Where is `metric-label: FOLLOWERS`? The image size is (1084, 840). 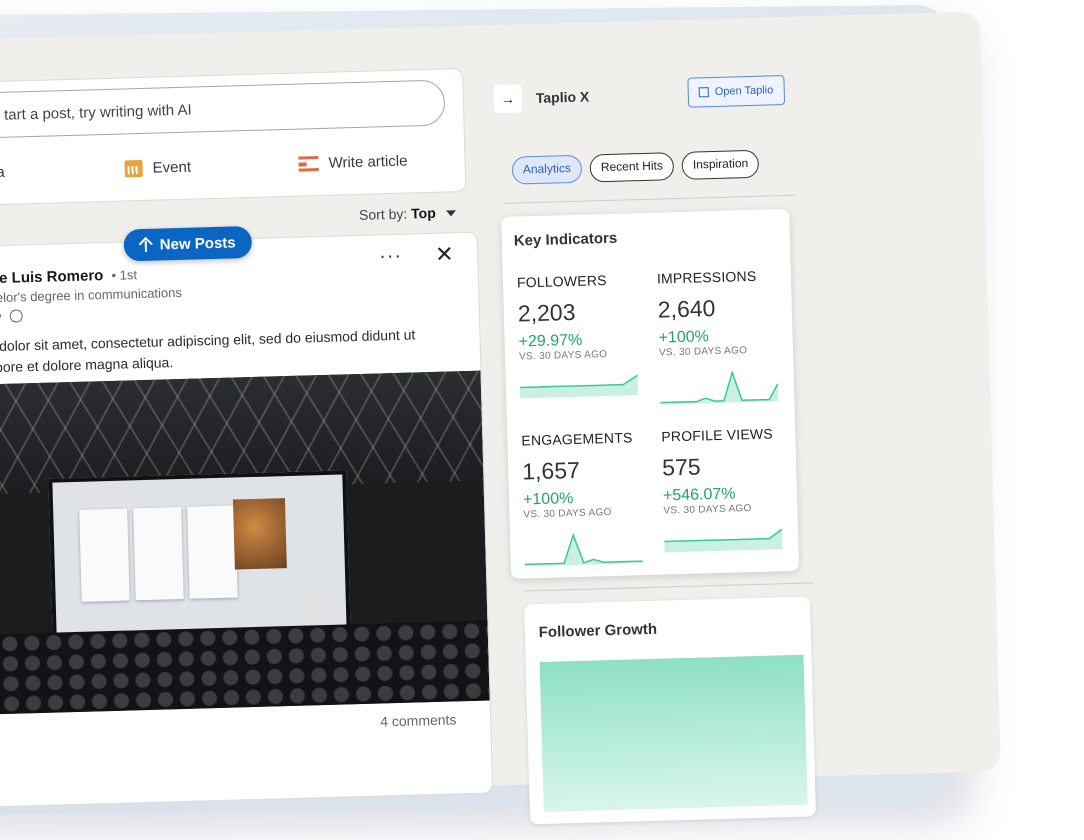
metric-label: FOLLOWERS is located at coordinates (561, 281).